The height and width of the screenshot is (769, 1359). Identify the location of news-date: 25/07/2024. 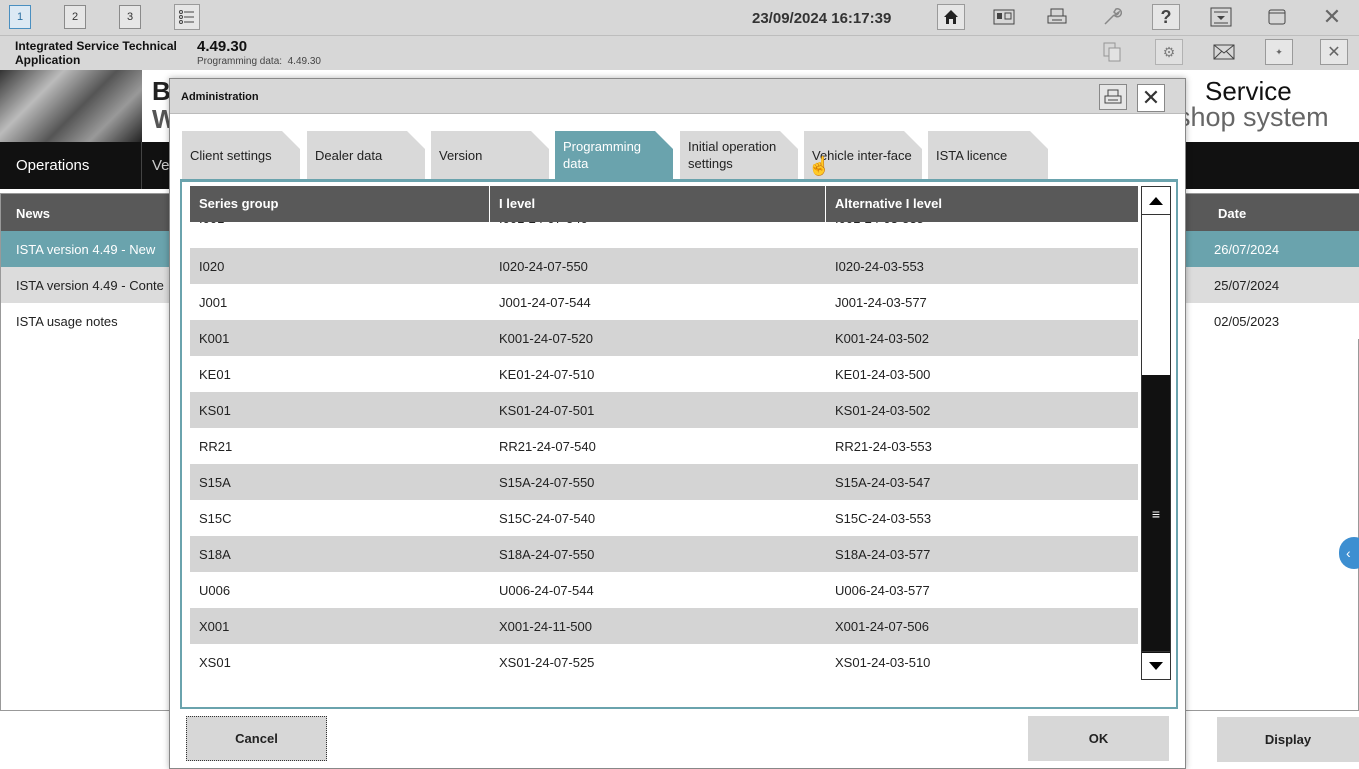
(1247, 285).